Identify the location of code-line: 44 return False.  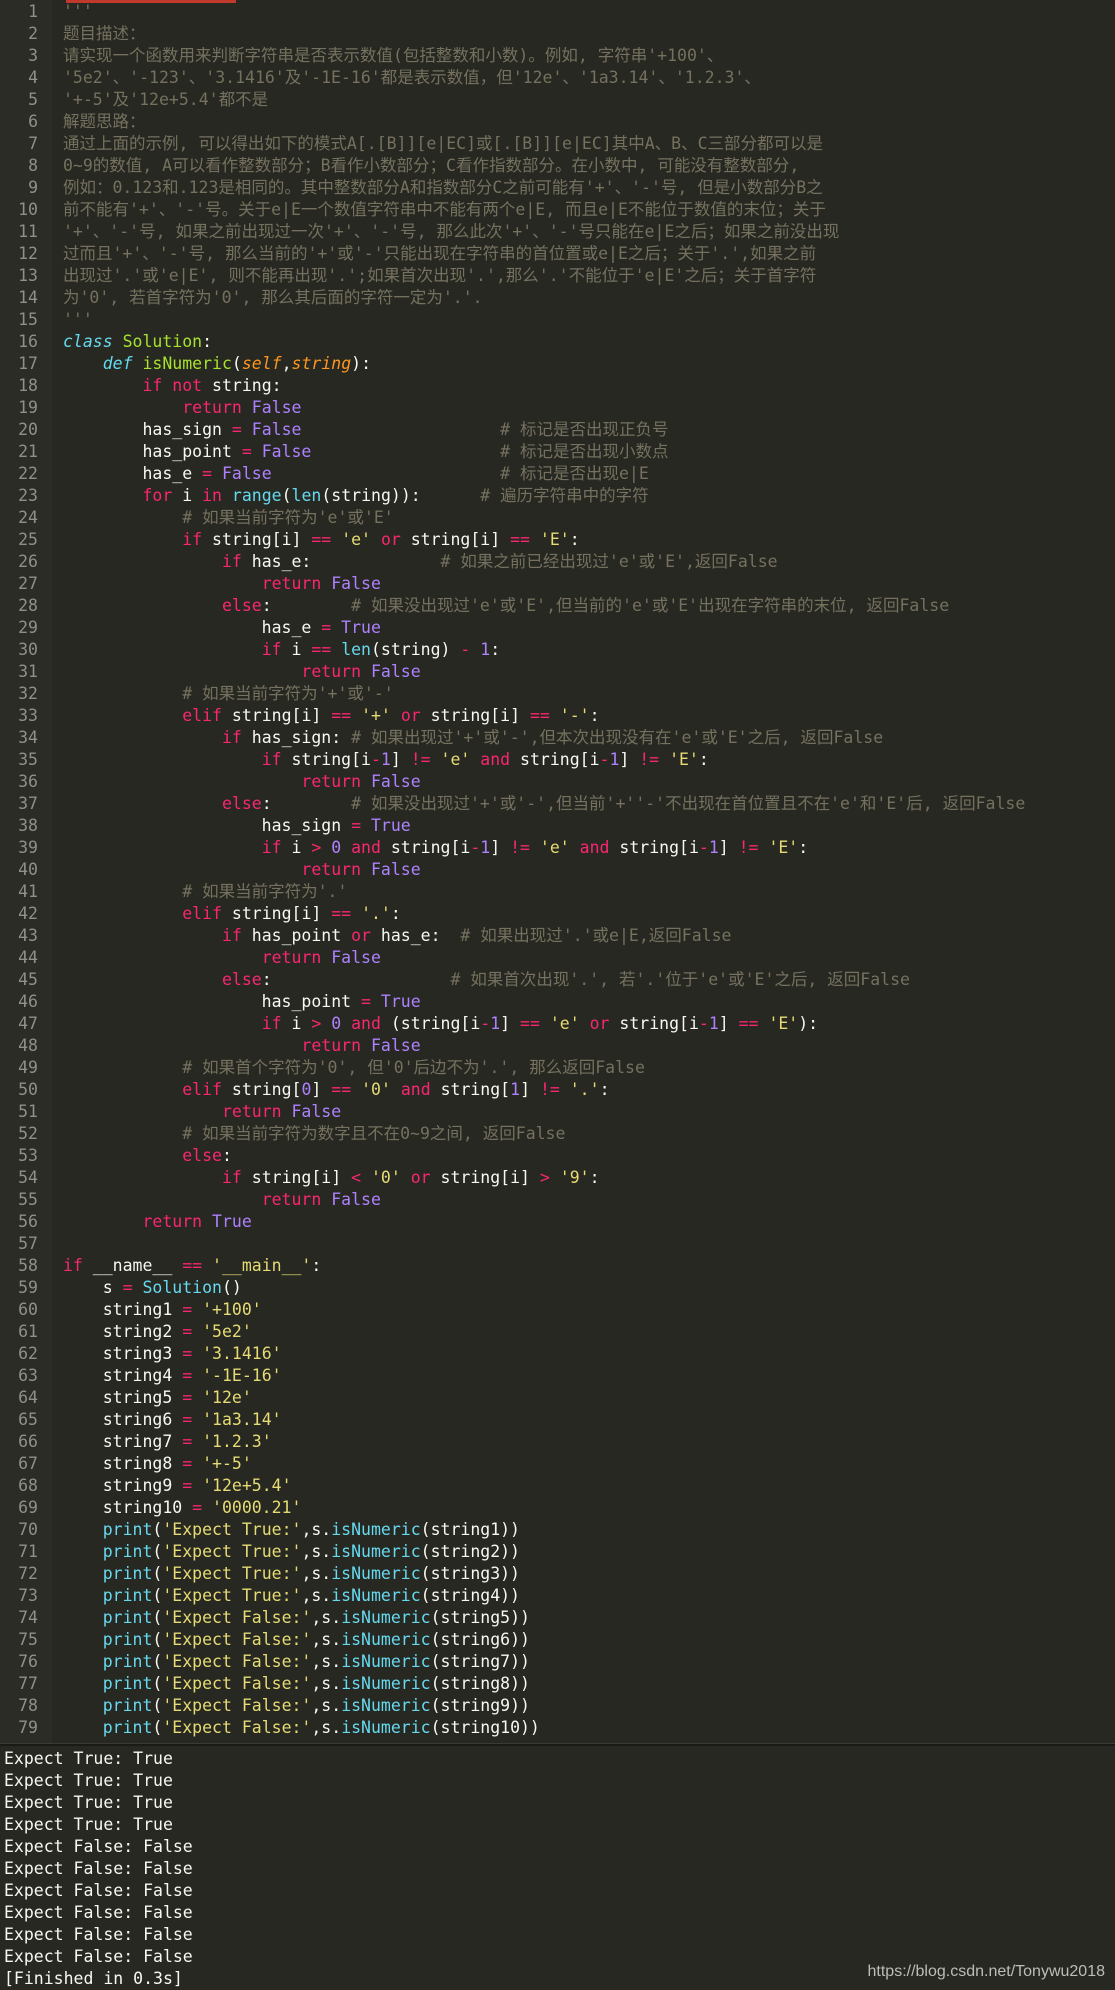
(557, 958).